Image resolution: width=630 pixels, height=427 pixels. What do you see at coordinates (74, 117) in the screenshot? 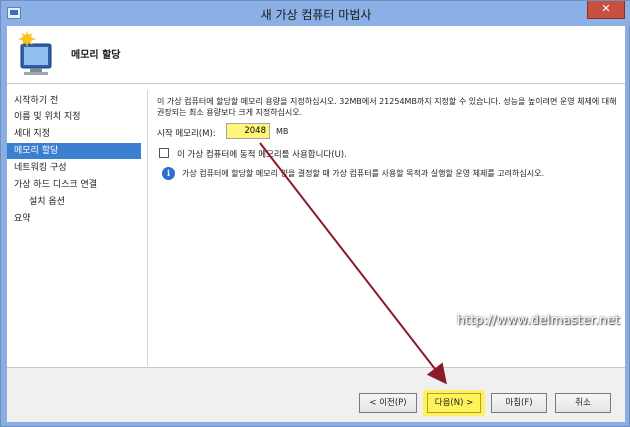
I see `nav-item-name-location: 이름 및 위치 지정` at bounding box center [74, 117].